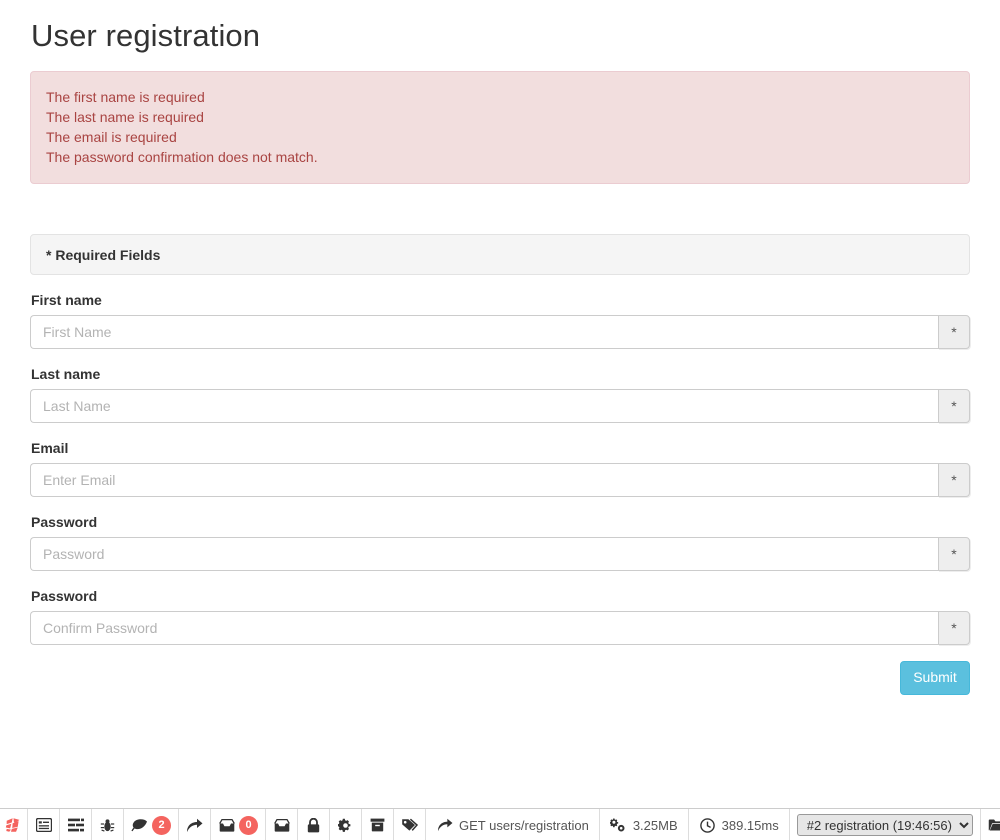 Image resolution: width=1000 pixels, height=840 pixels. I want to click on open-folder-icon, so click(994, 825).